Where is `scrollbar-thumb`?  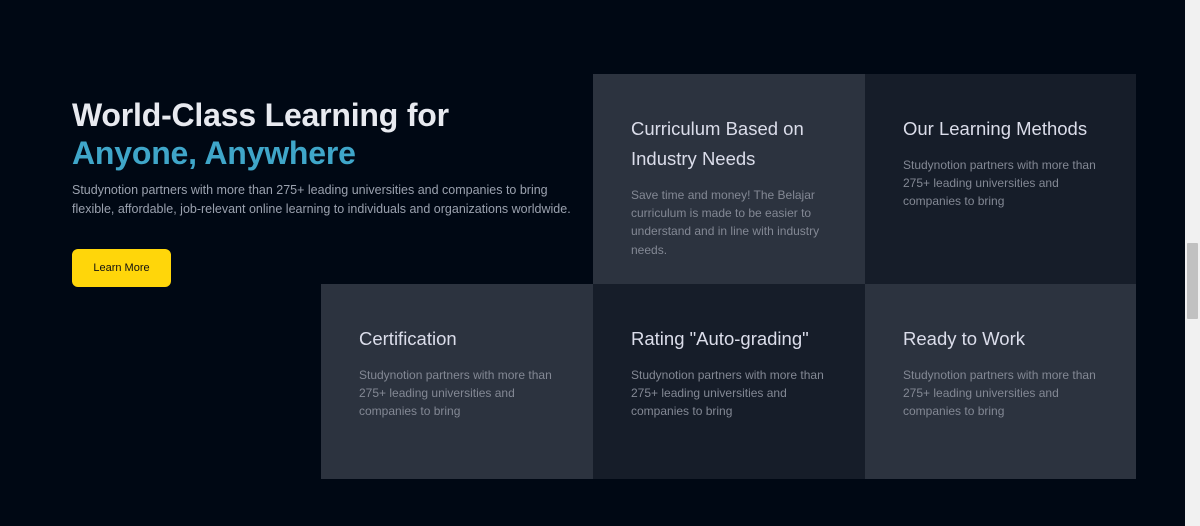 scrollbar-thumb is located at coordinates (1192, 281).